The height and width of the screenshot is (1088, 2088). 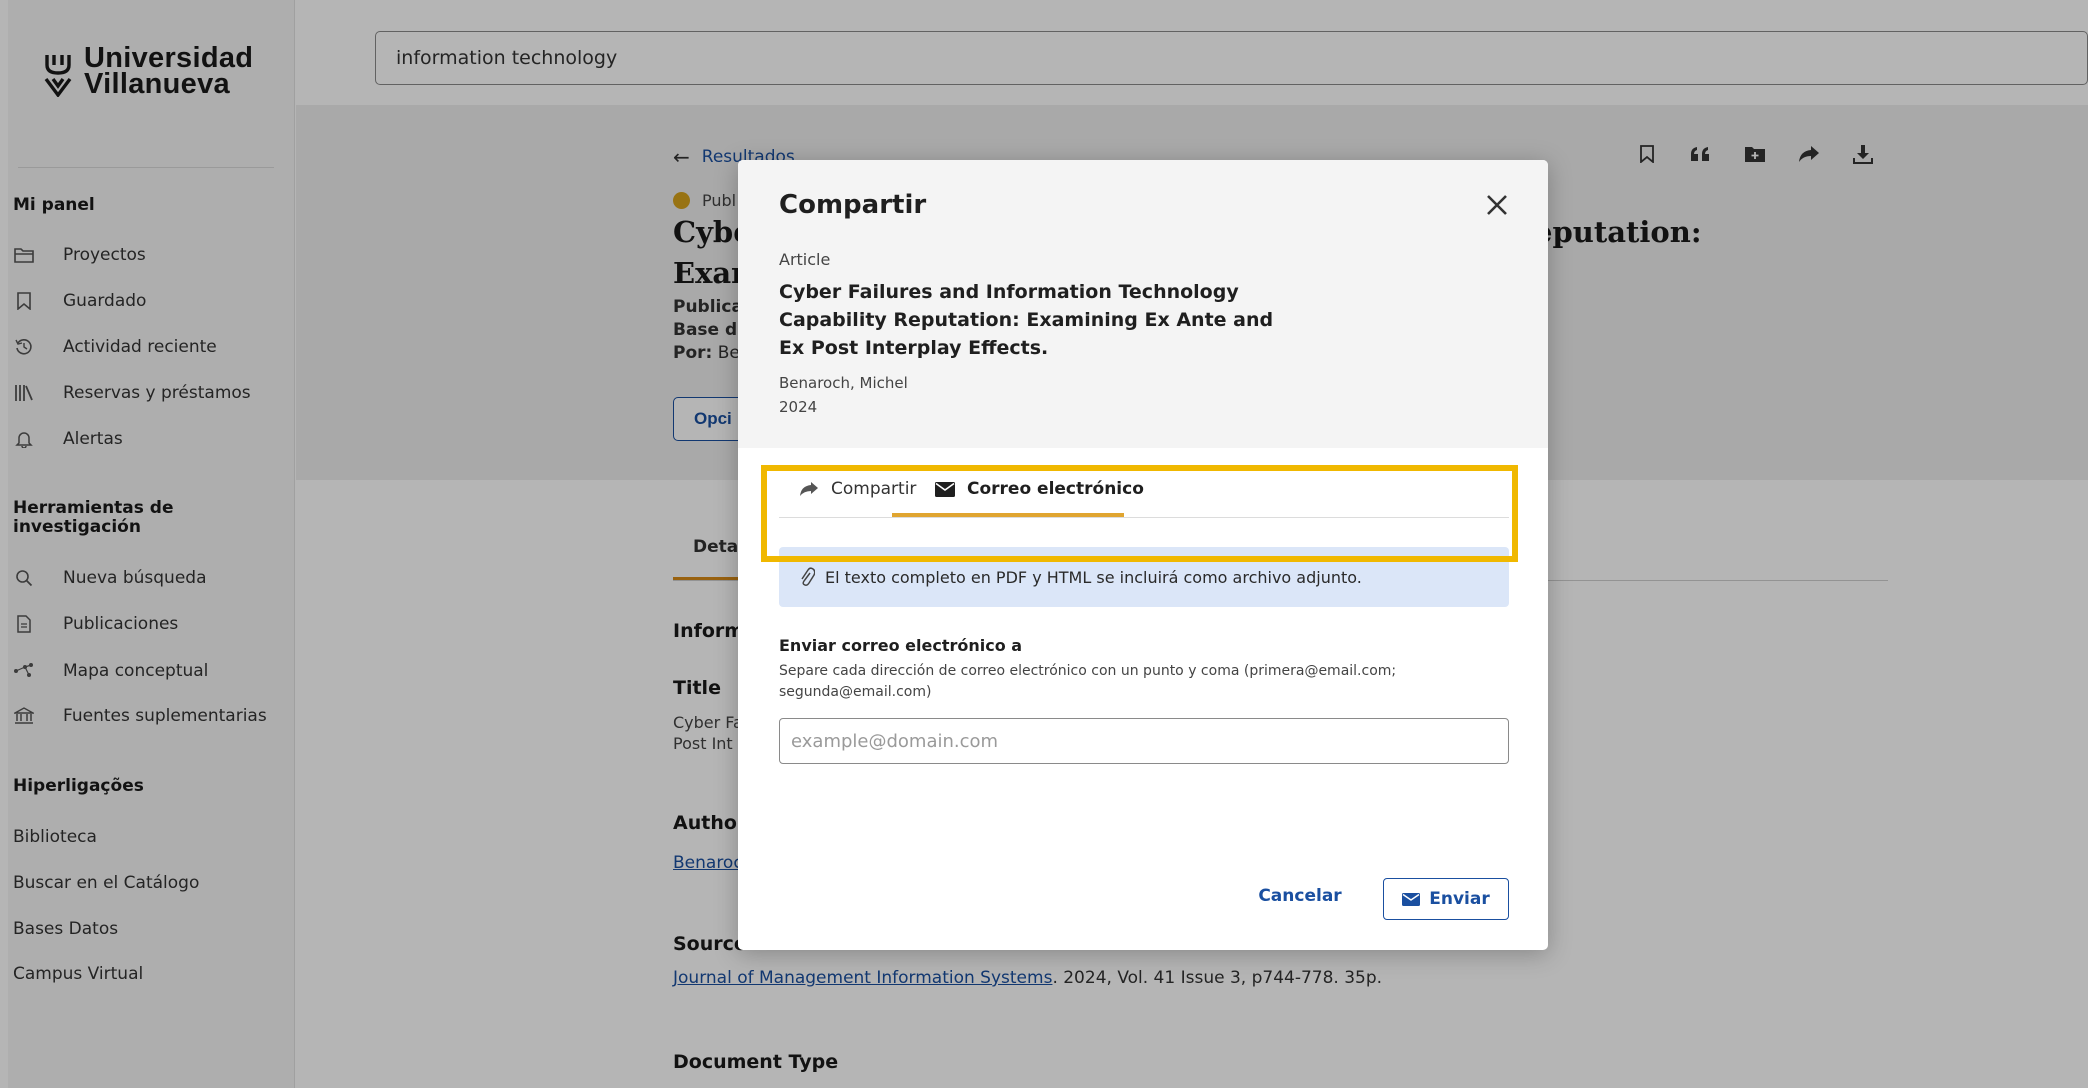 What do you see at coordinates (809, 489) in the screenshot?
I see `share-arrow-icon` at bounding box center [809, 489].